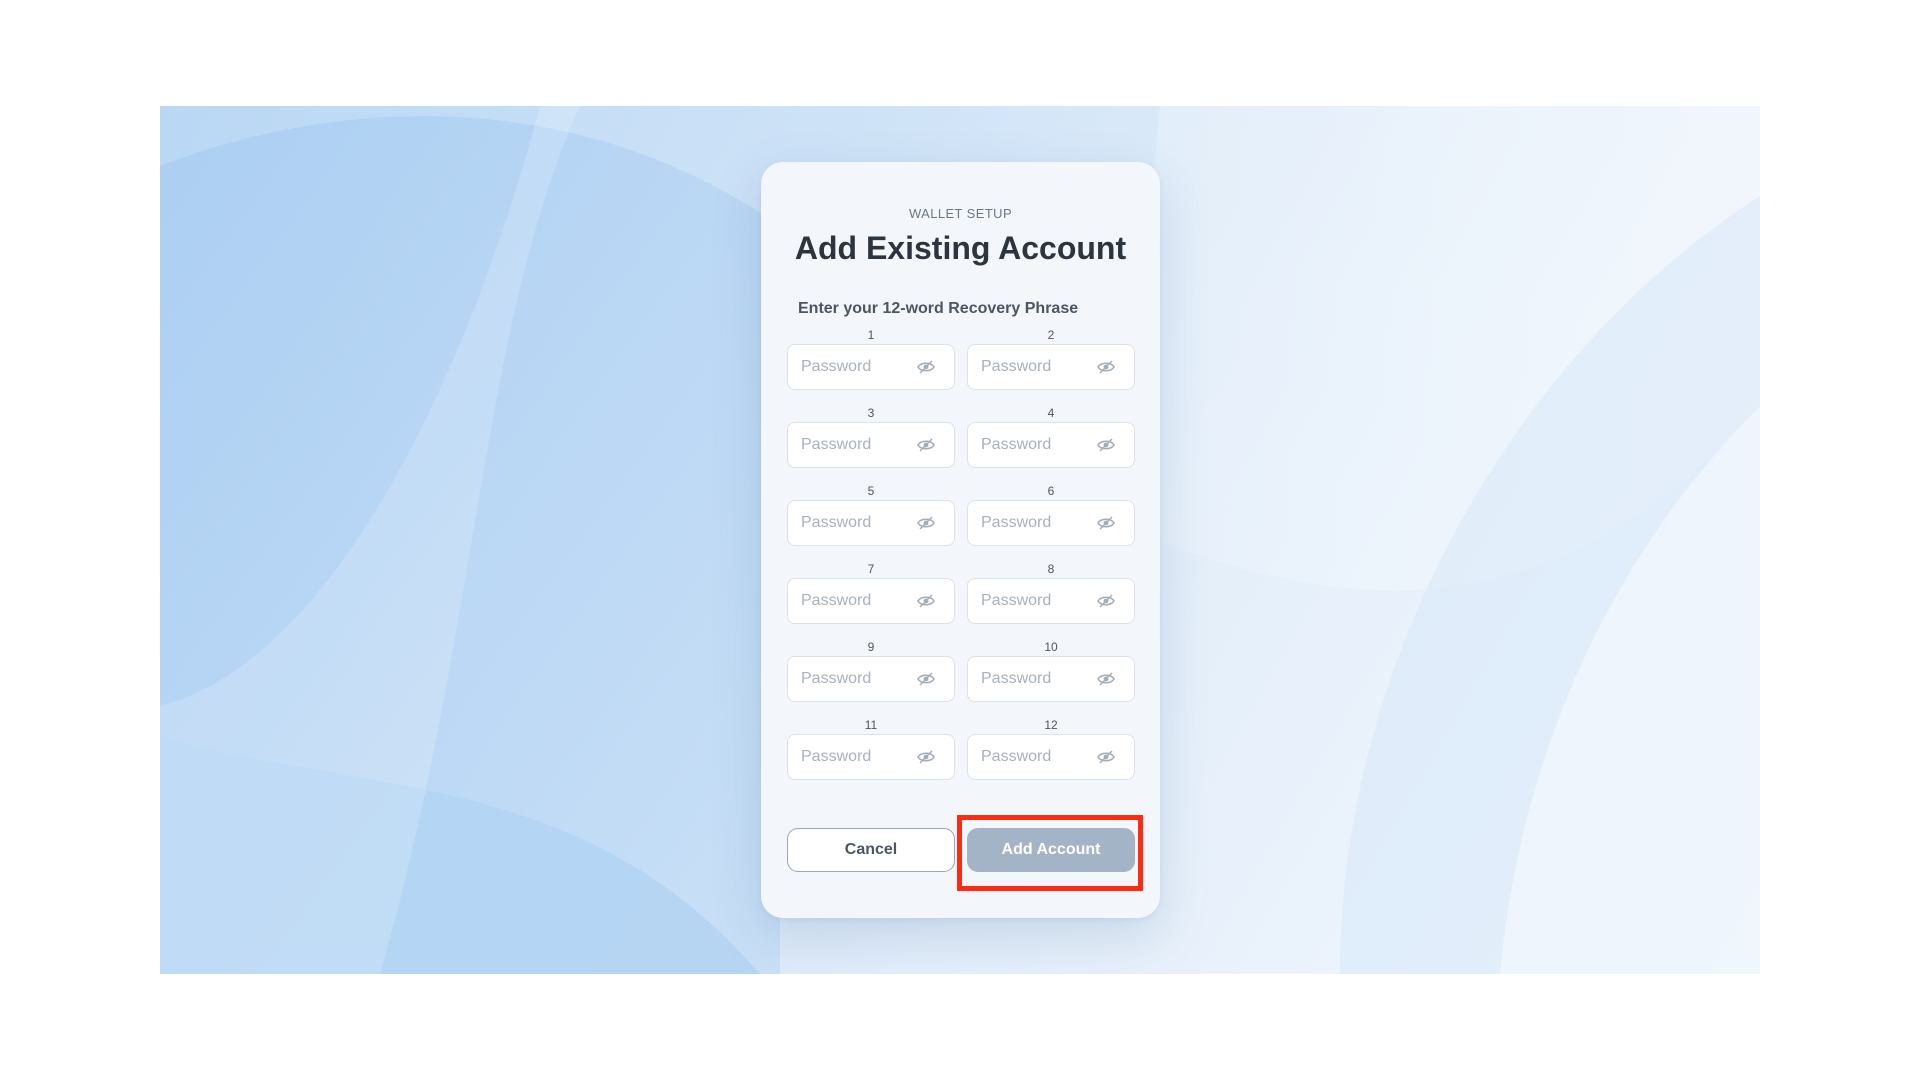 Image resolution: width=1920 pixels, height=1080 pixels. What do you see at coordinates (1051, 850) in the screenshot?
I see `add-account-button: Add Account` at bounding box center [1051, 850].